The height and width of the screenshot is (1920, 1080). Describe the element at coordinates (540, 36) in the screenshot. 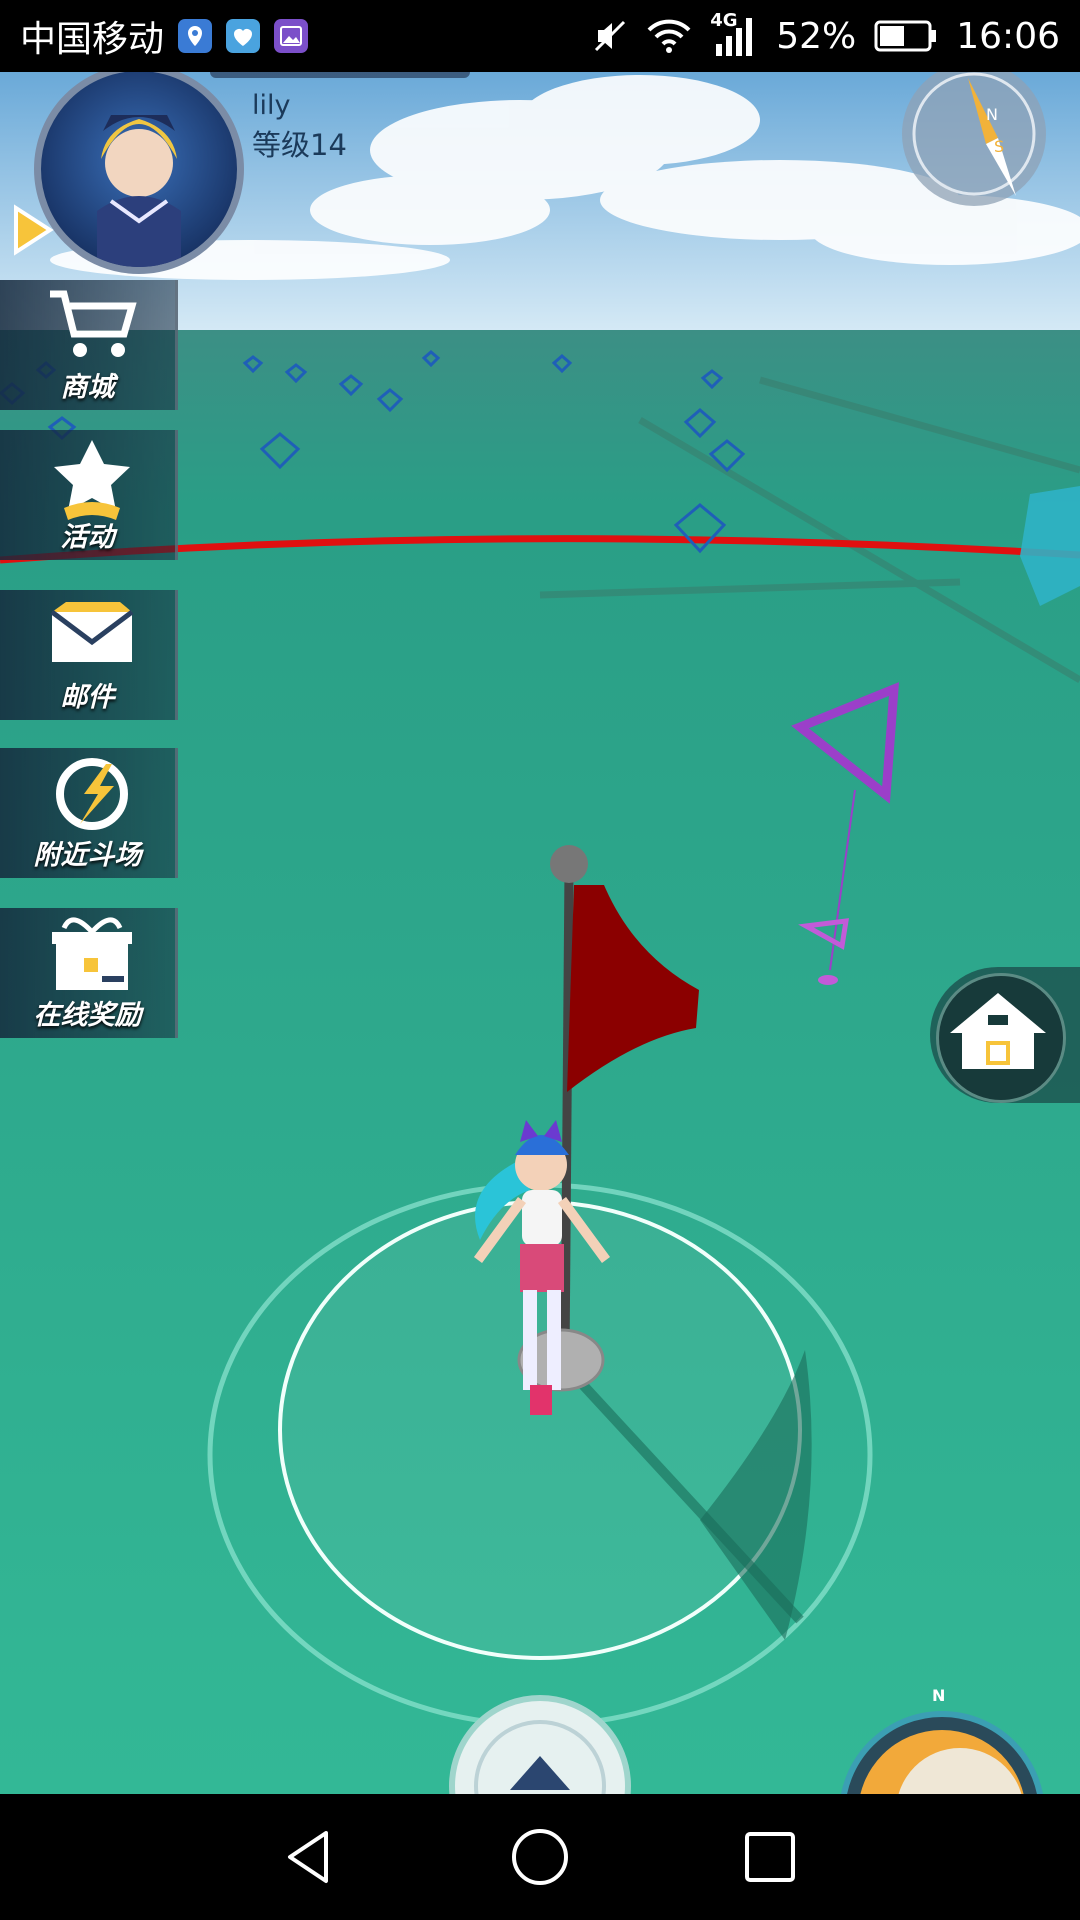

I see `status-bar: 中国移动 4G 52% 16:06` at that location.